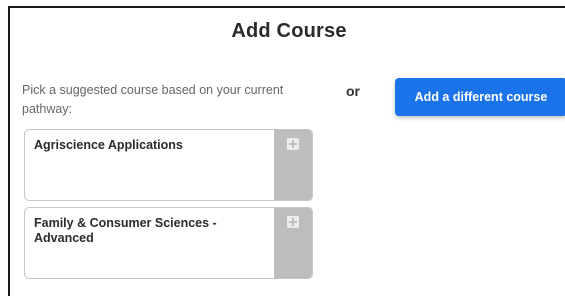  What do you see at coordinates (353, 91) in the screenshot?
I see `or-separator: or` at bounding box center [353, 91].